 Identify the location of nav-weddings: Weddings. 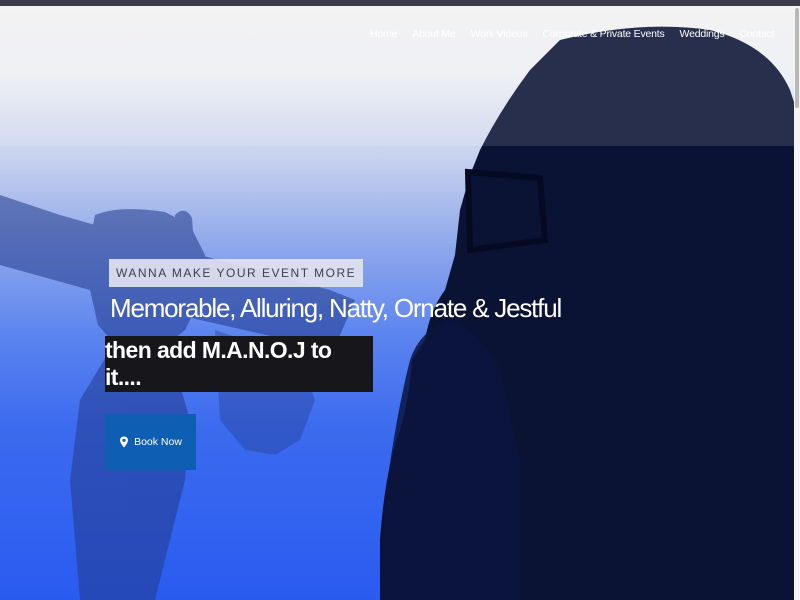
(702, 34).